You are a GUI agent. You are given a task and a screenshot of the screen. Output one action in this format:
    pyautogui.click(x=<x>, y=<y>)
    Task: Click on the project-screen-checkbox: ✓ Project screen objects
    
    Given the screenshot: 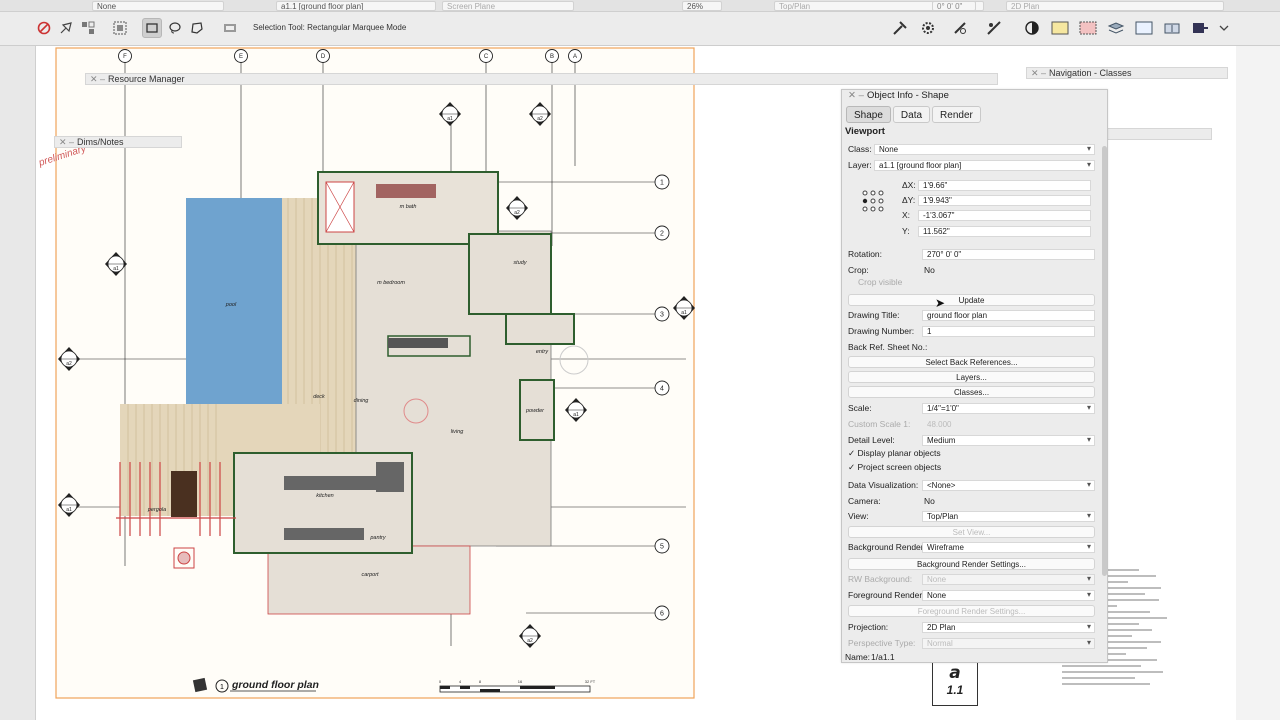 What is the action you would take?
    pyautogui.click(x=894, y=467)
    